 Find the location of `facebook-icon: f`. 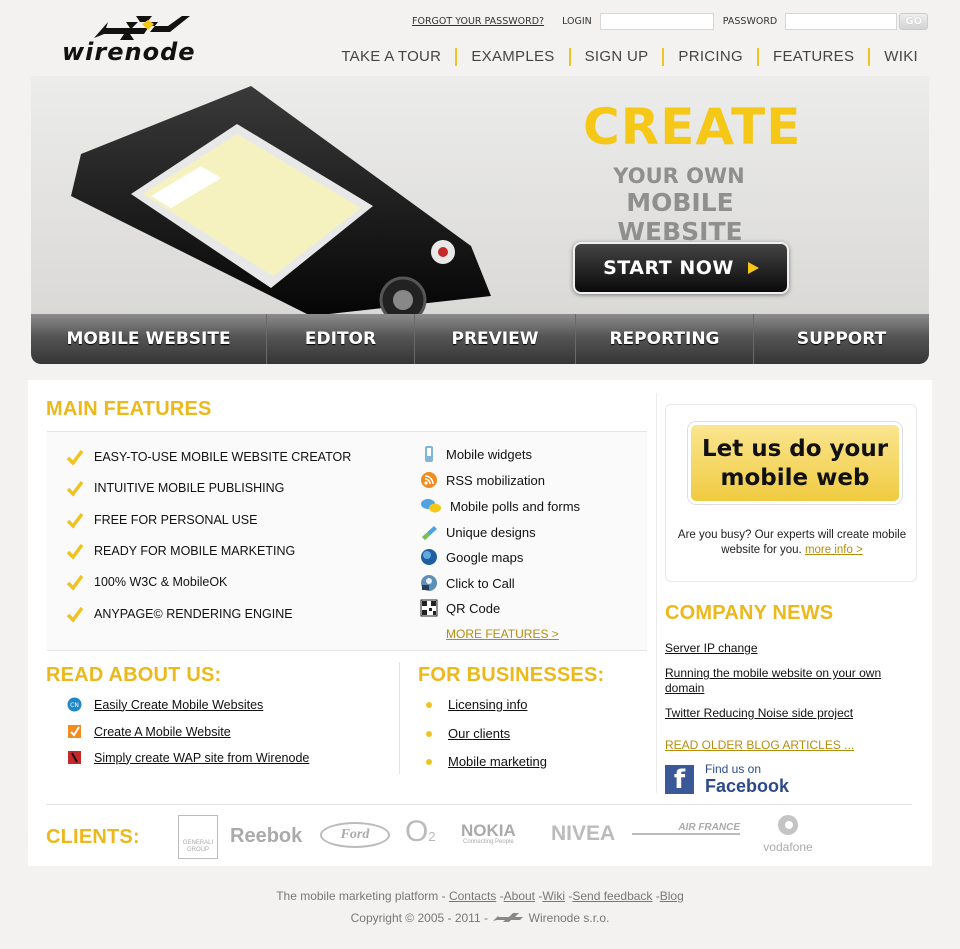

facebook-icon: f is located at coordinates (679, 779).